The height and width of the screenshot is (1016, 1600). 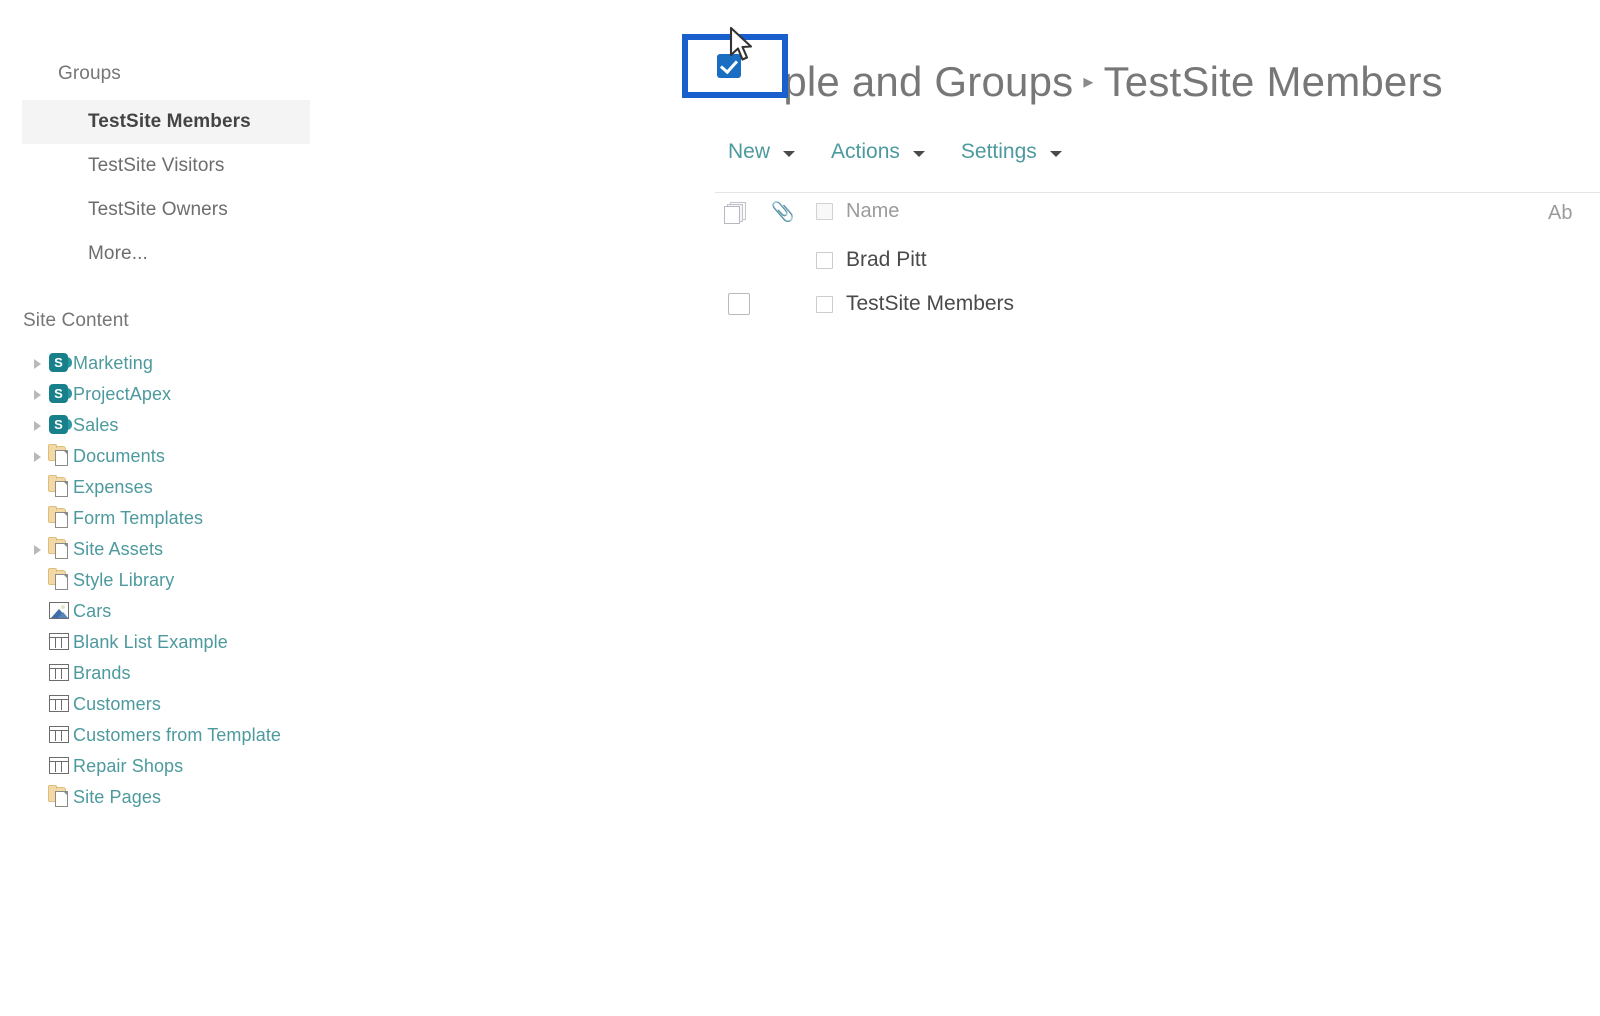 I want to click on tree-item-label: Repair Shops, so click(x=128, y=766).